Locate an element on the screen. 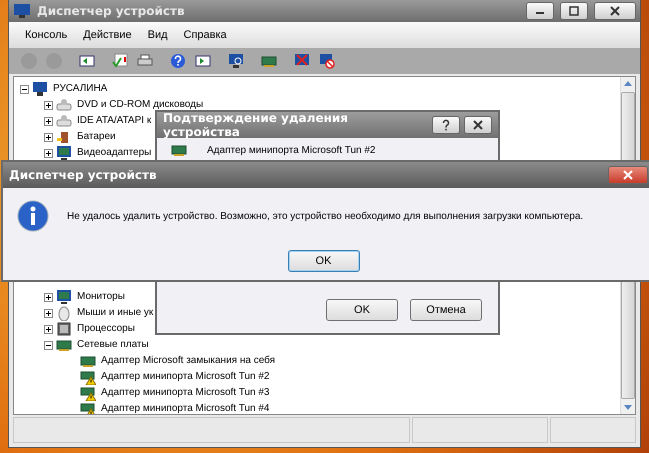 Image resolution: width=649 pixels, height=453 pixels. tree-item: Мыши и иные ук is located at coordinates (115, 313).